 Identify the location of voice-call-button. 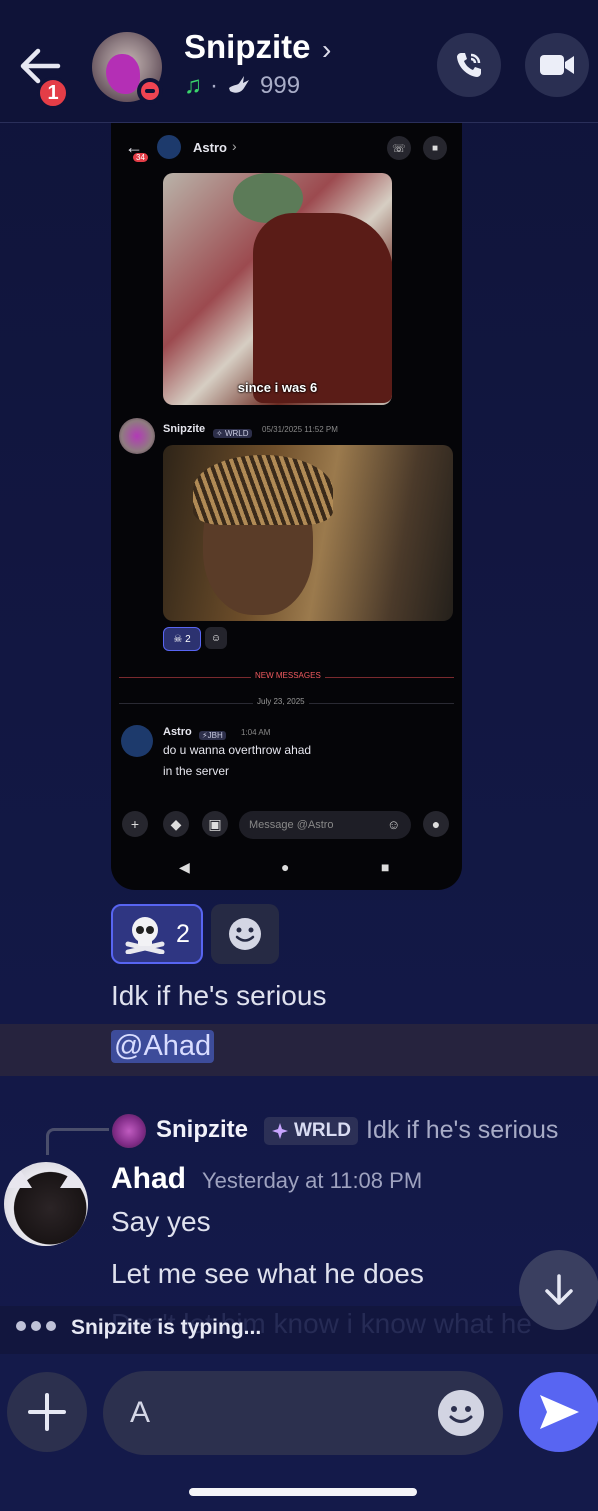
(469, 65).